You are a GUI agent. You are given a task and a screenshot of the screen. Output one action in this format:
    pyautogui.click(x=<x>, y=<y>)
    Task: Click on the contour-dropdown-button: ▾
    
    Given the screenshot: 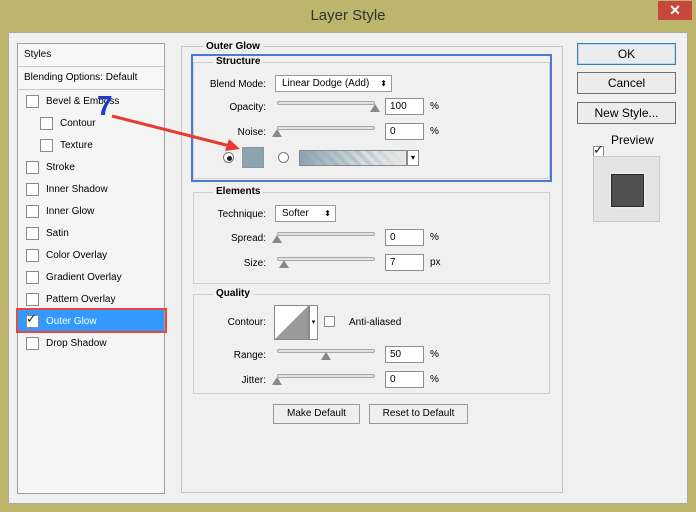 What is the action you would take?
    pyautogui.click(x=313, y=322)
    